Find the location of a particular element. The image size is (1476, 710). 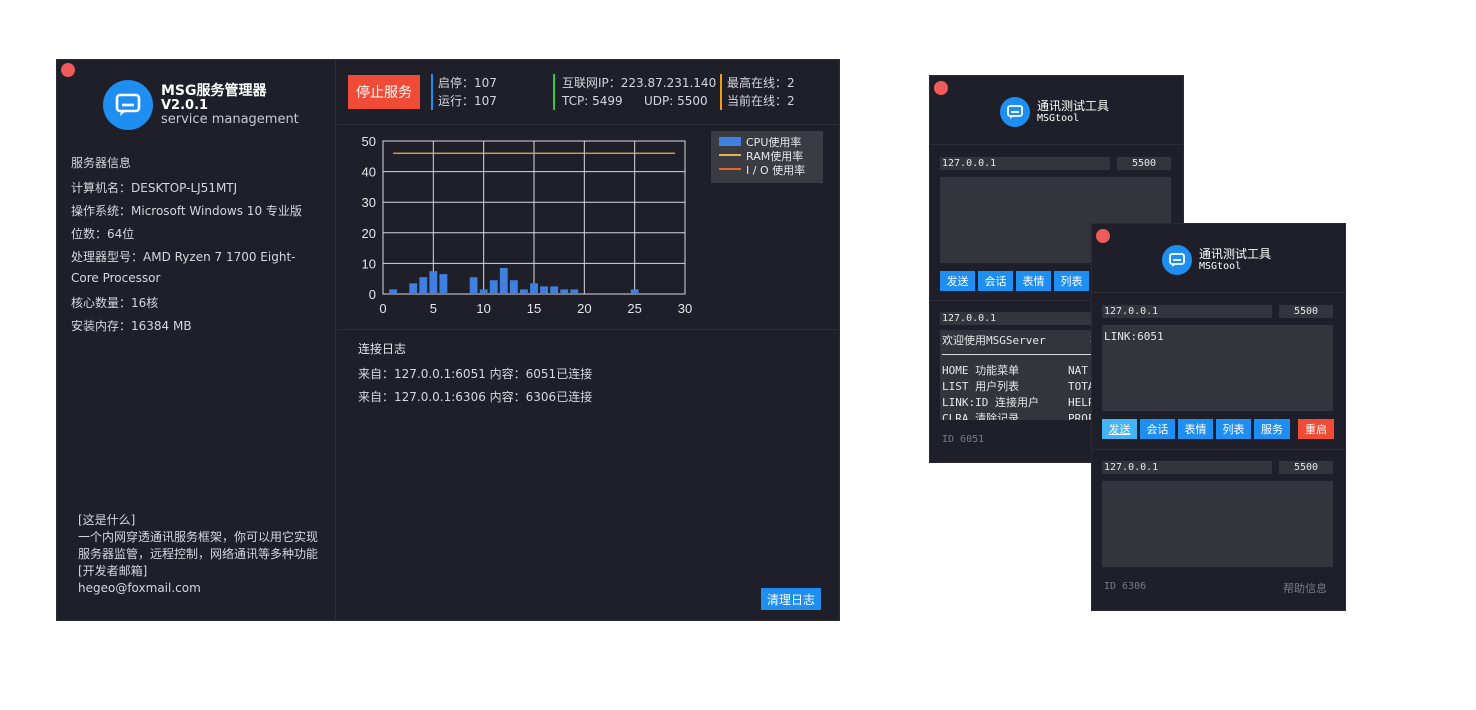

info-cores: 核心数量：16核 is located at coordinates (115, 303).